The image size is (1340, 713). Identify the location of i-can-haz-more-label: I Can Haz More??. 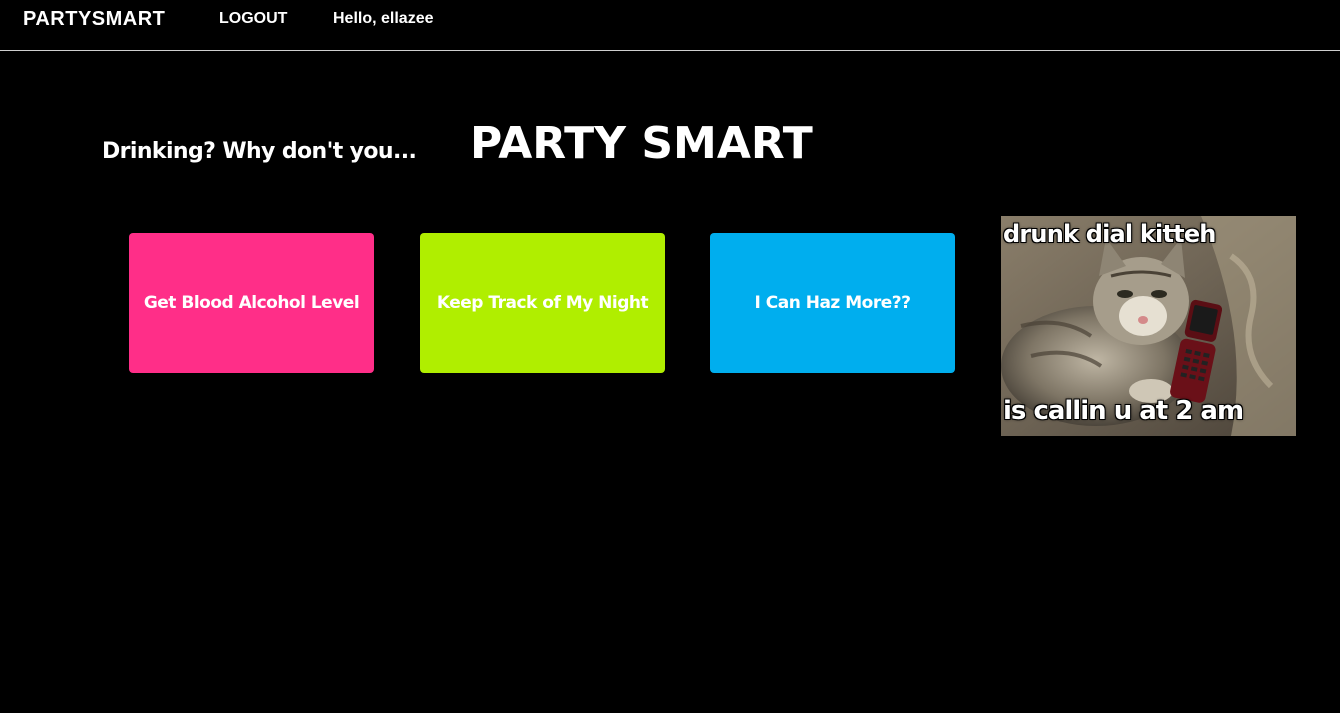
(832, 303).